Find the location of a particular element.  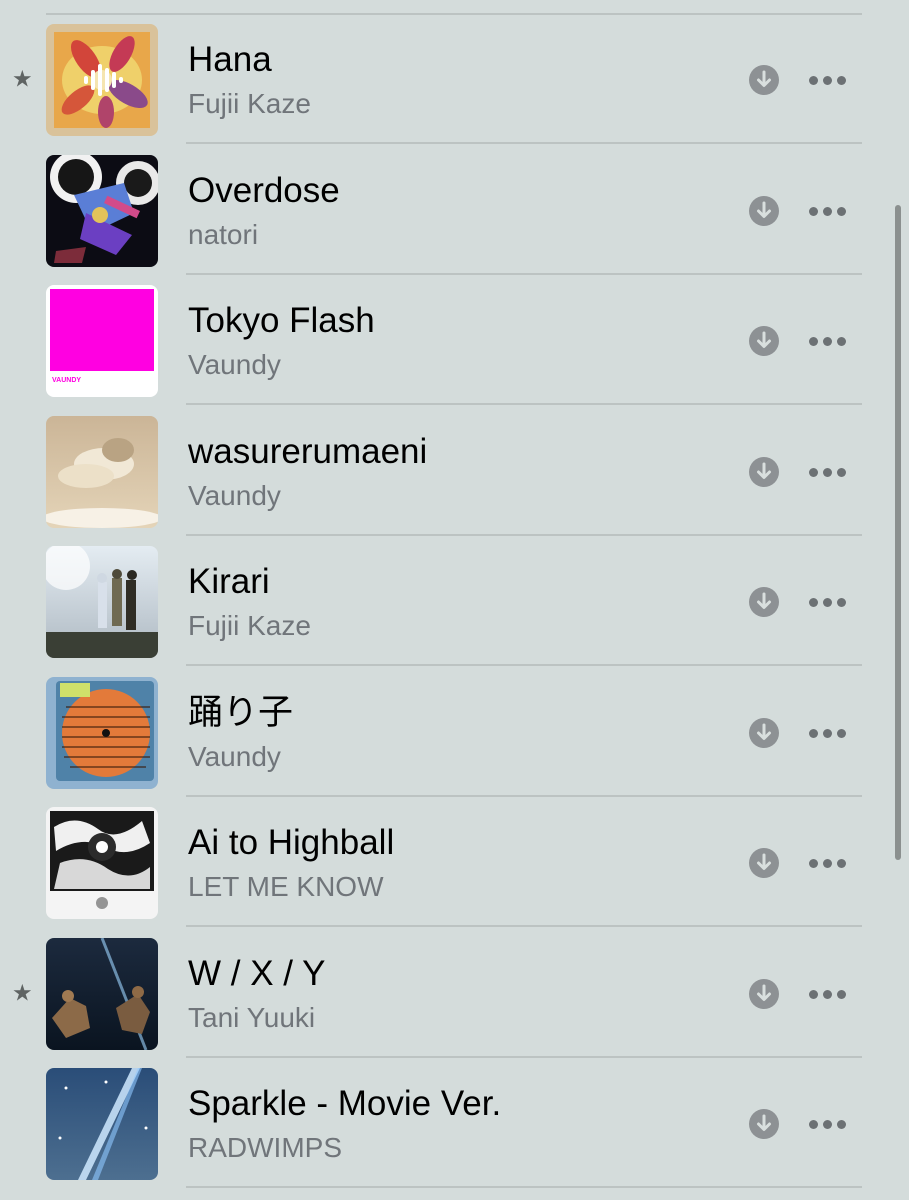

song-artist: LET ME KNOW is located at coordinates (286, 886).